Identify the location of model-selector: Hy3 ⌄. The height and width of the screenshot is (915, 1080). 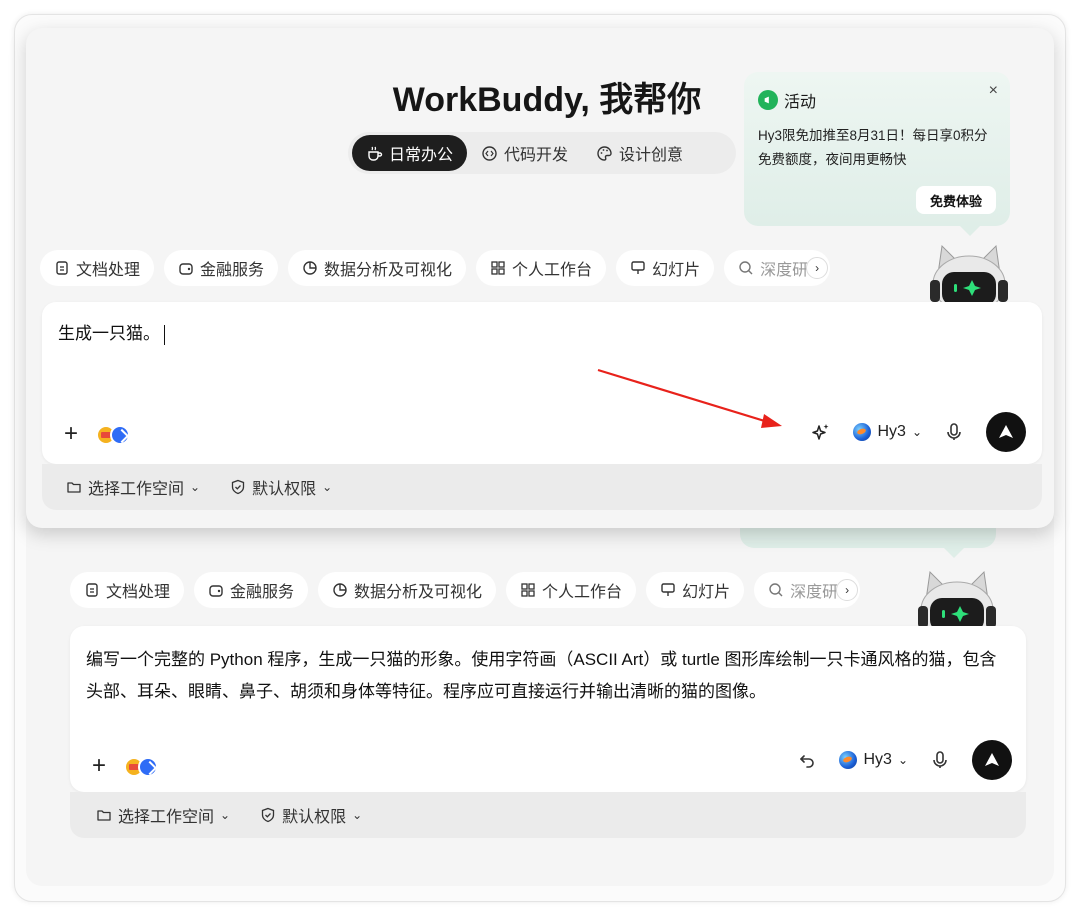
(887, 432).